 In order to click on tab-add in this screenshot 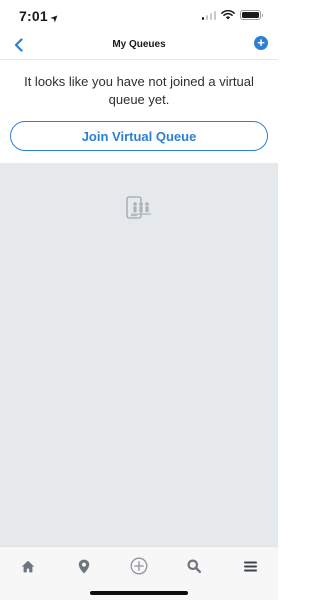, I will do `click(139, 566)`.